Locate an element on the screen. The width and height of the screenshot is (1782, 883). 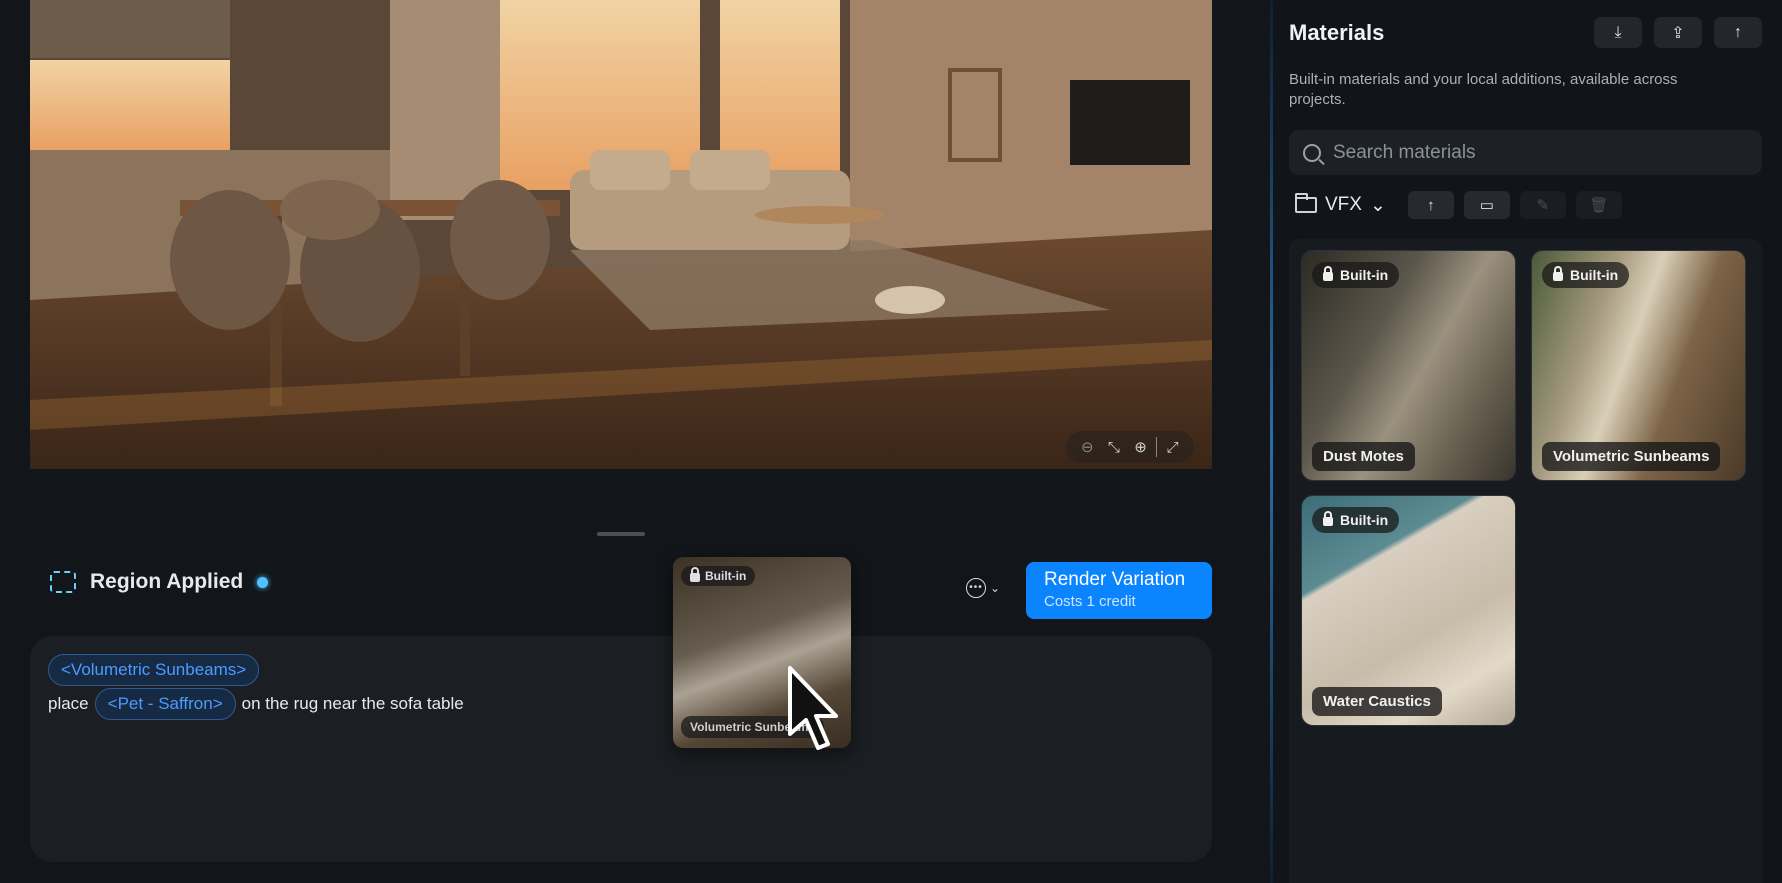
trash-icon: 🗑 is located at coordinates (1599, 205).